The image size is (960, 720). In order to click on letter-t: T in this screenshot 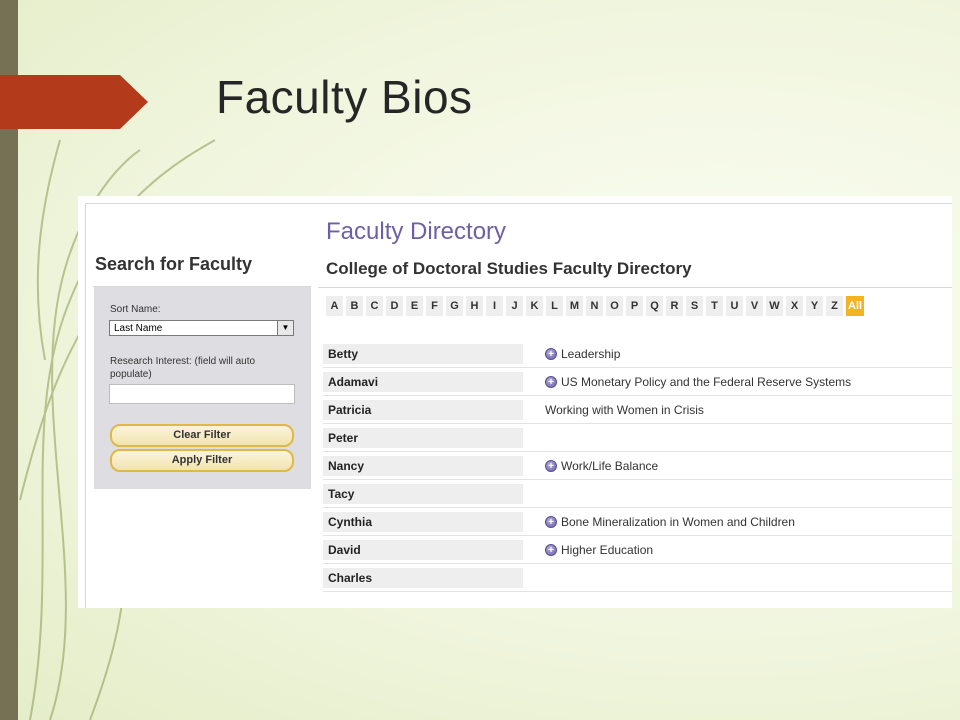, I will do `click(714, 306)`.